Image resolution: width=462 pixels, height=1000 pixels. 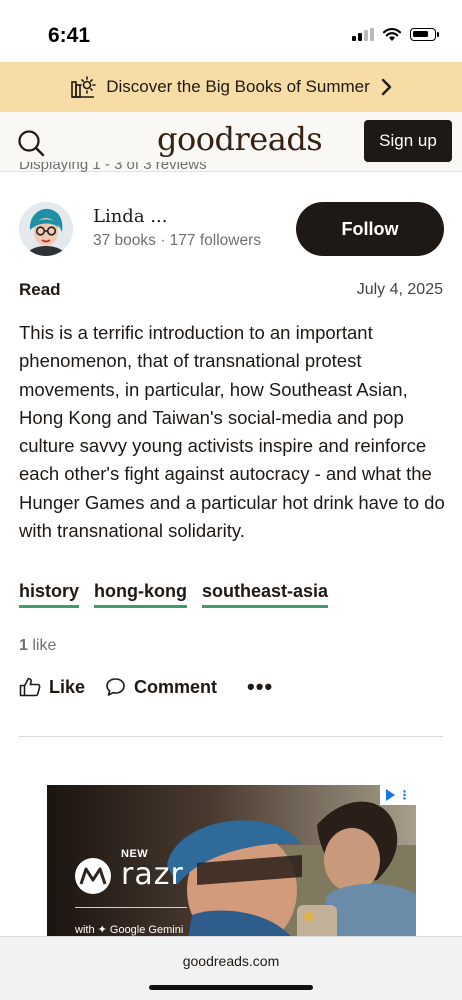 I want to click on likes-word: like, so click(x=44, y=645).